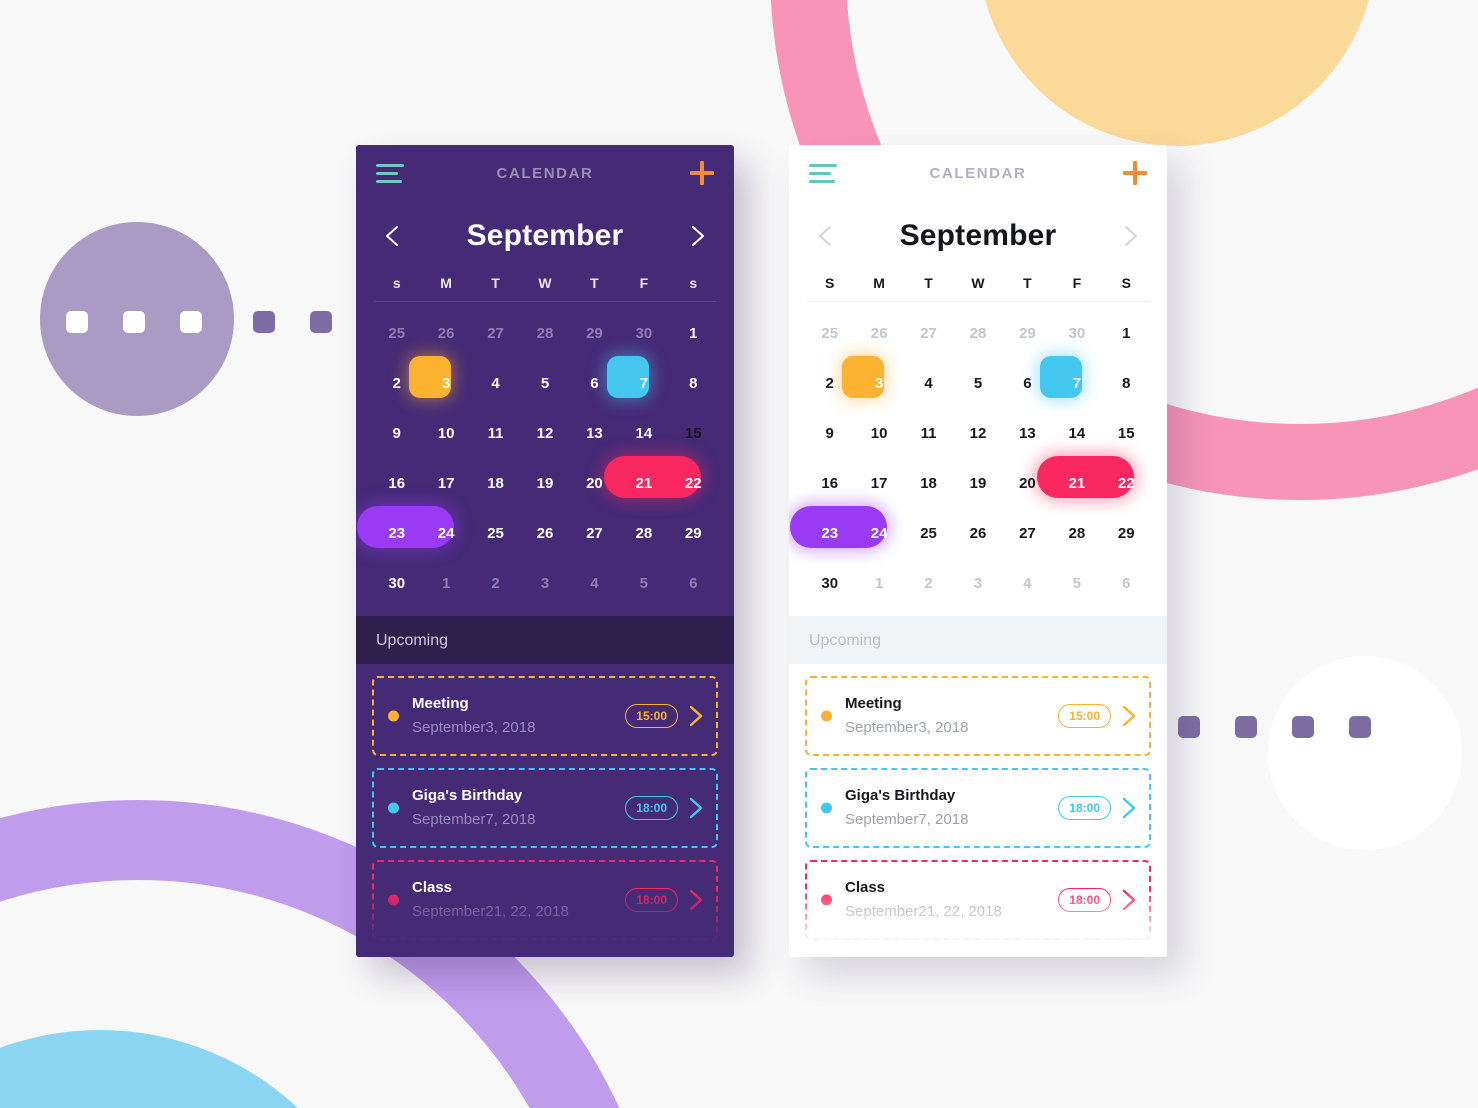 The width and height of the screenshot is (1478, 1108). Describe the element at coordinates (545, 900) in the screenshot. I see `event-item: Class September21, 22, 2018 18:00` at that location.